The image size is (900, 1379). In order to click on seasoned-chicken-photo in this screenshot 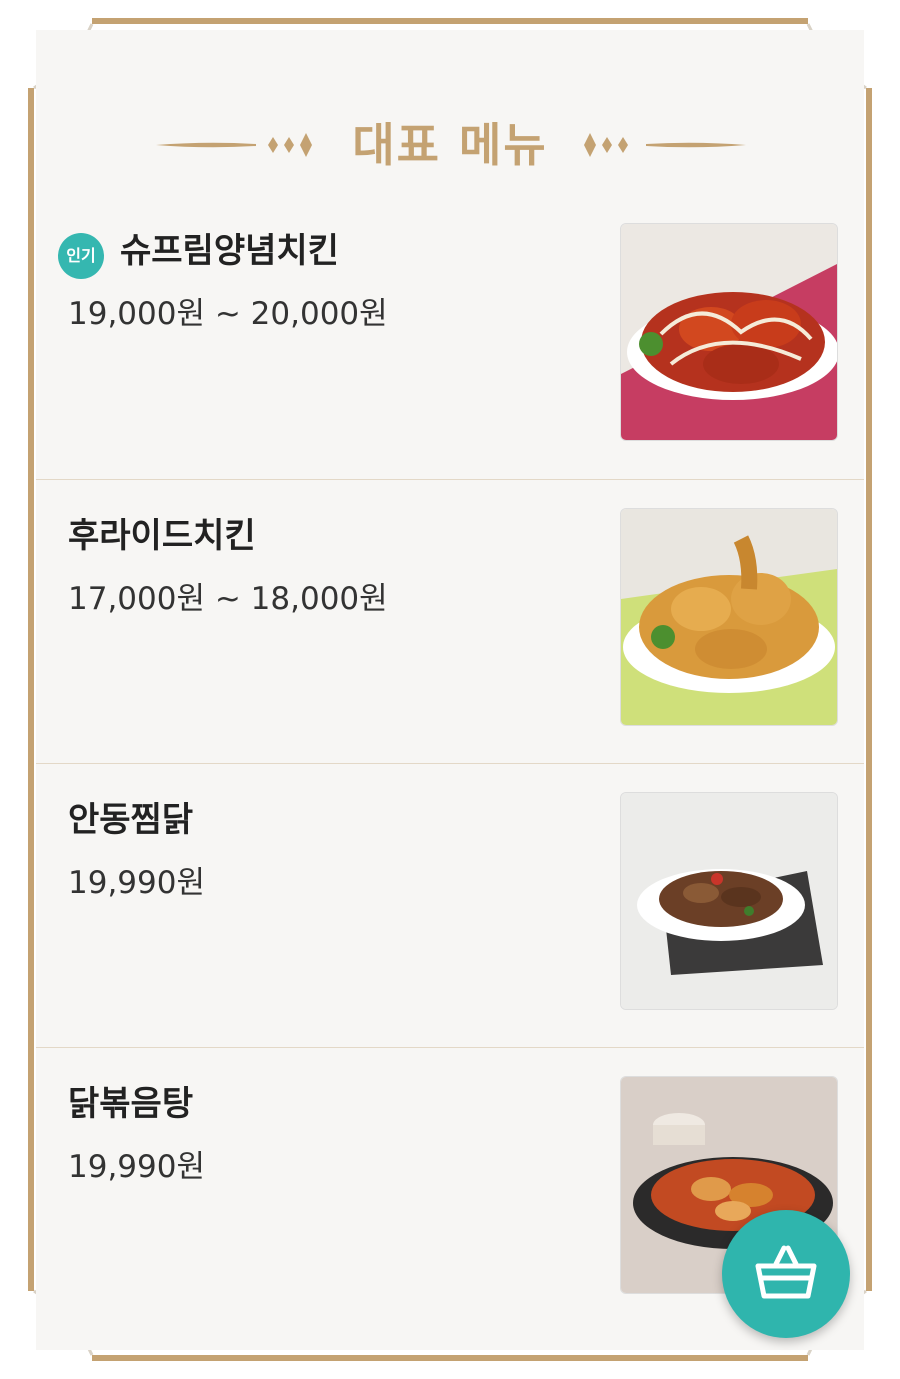, I will do `click(729, 332)`.